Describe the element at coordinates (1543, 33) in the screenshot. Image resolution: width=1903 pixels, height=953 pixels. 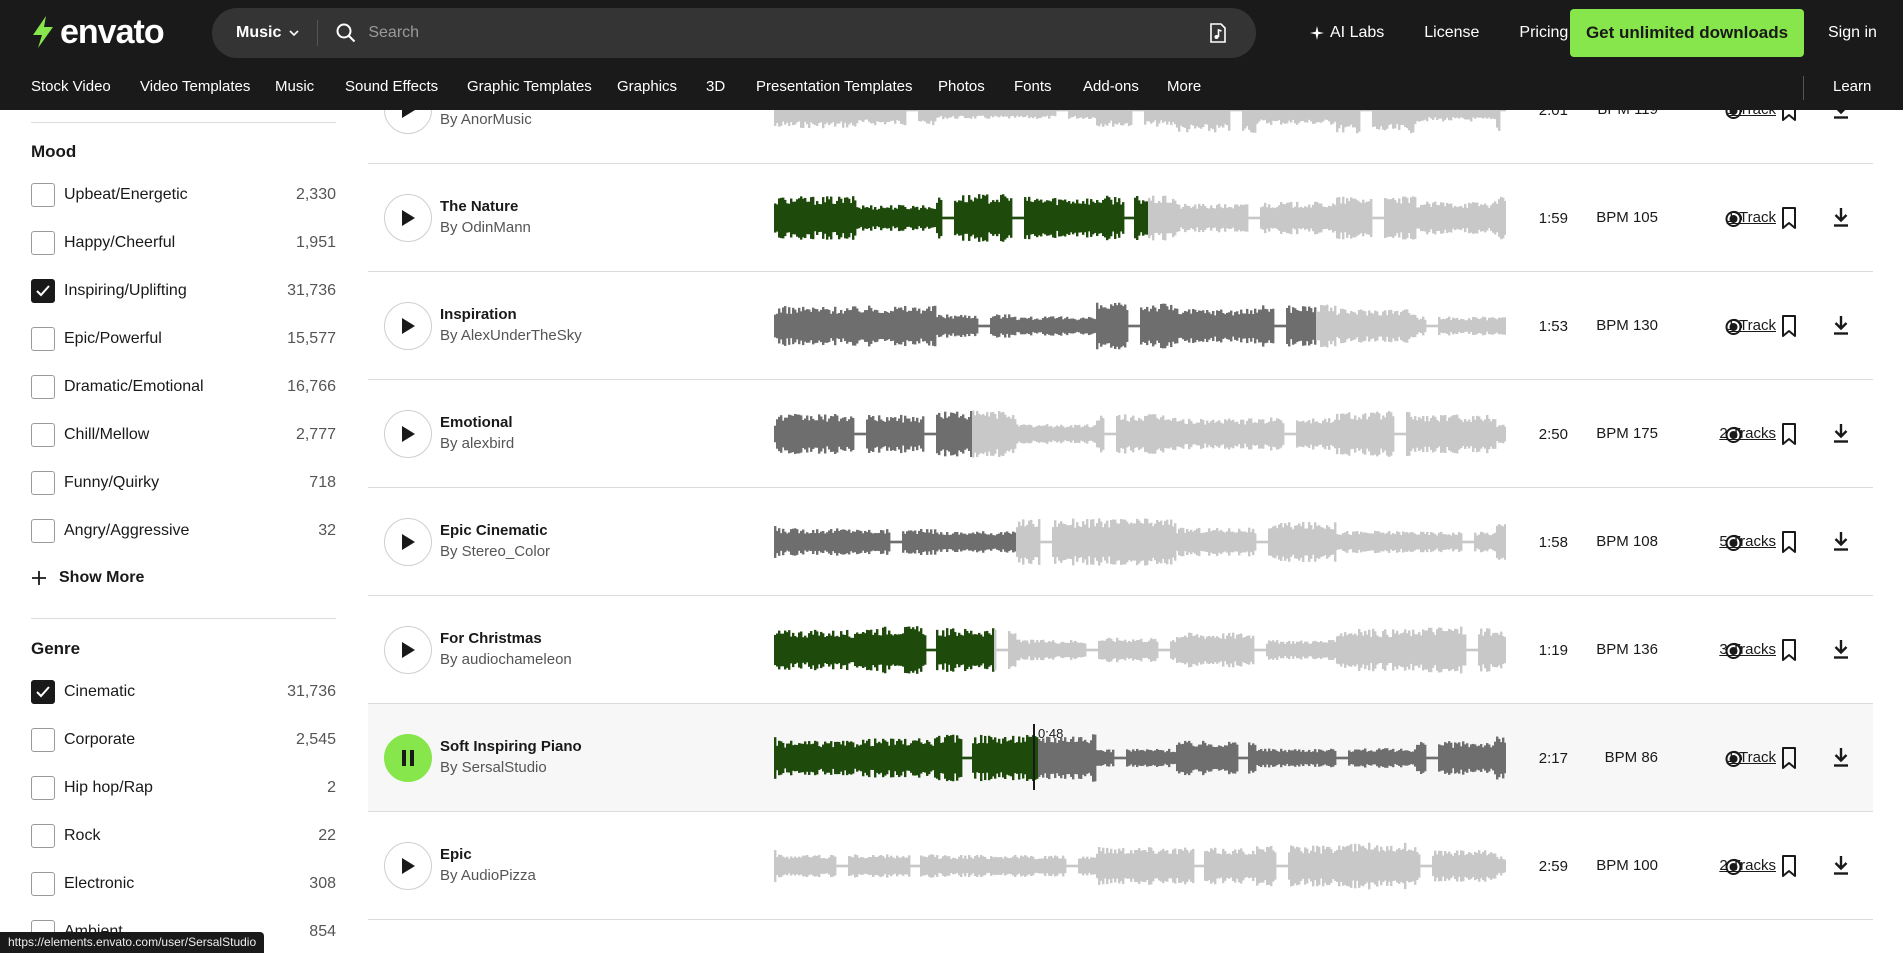
I see `pricing-link: Pricing` at that location.